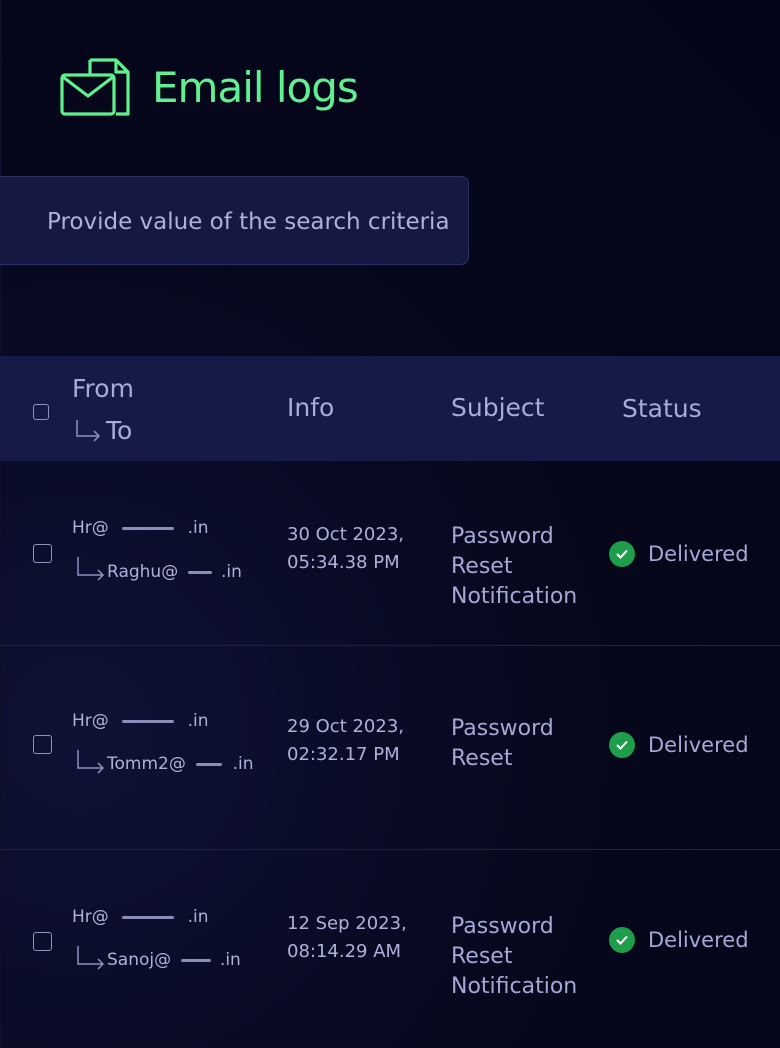 This screenshot has height=1048, width=780. I want to click on page-title: Email logs, so click(255, 87).